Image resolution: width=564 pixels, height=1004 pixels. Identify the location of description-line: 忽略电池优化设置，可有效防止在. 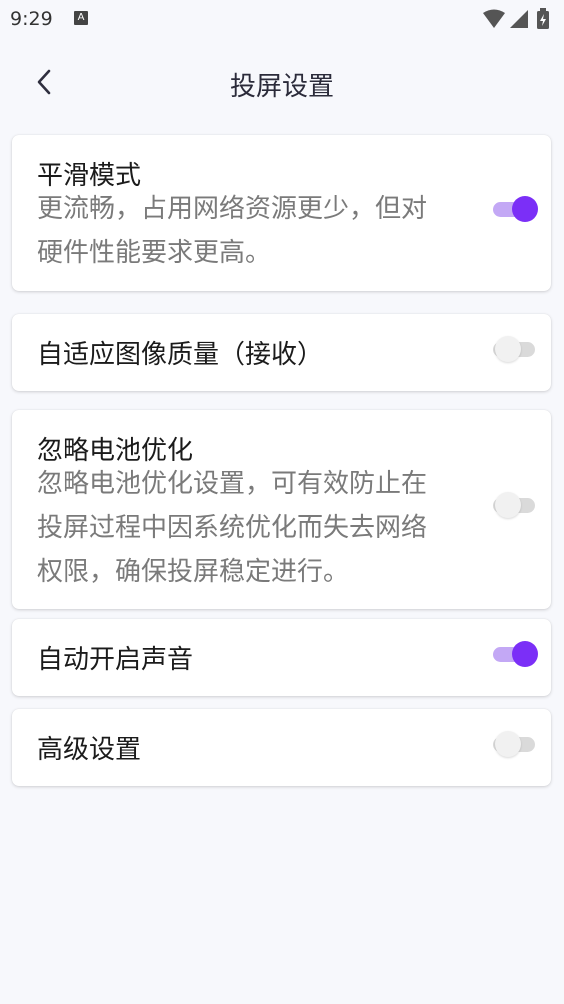
(232, 484).